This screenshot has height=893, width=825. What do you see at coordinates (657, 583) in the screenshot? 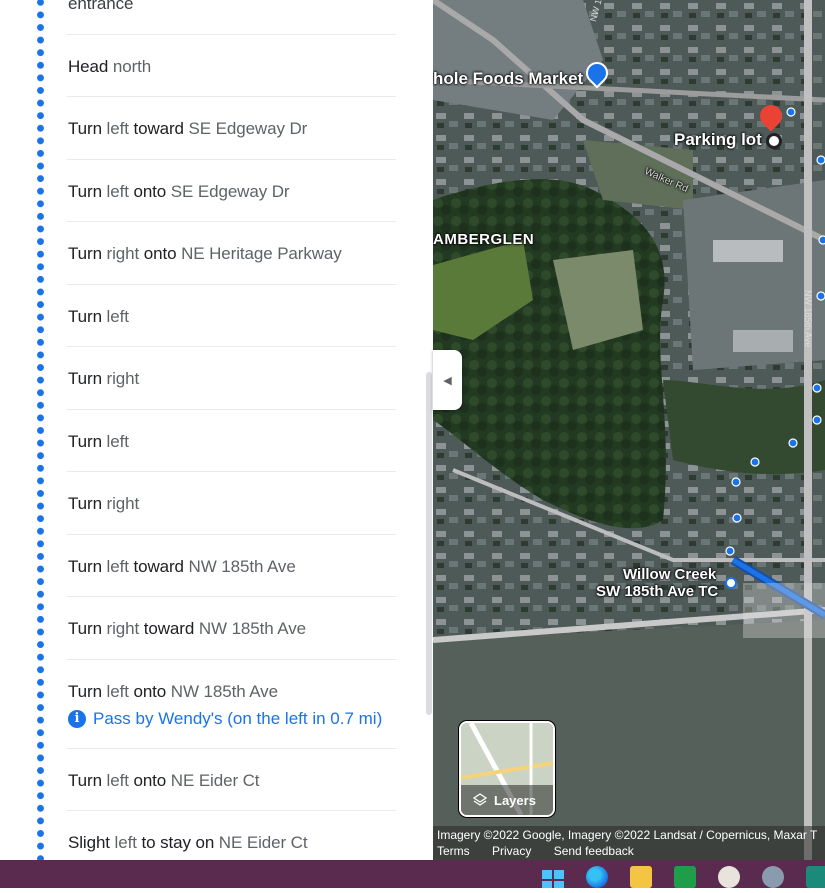
I see `map-label-willow-creek: Willow Creek SW 185th Ave TC` at bounding box center [657, 583].